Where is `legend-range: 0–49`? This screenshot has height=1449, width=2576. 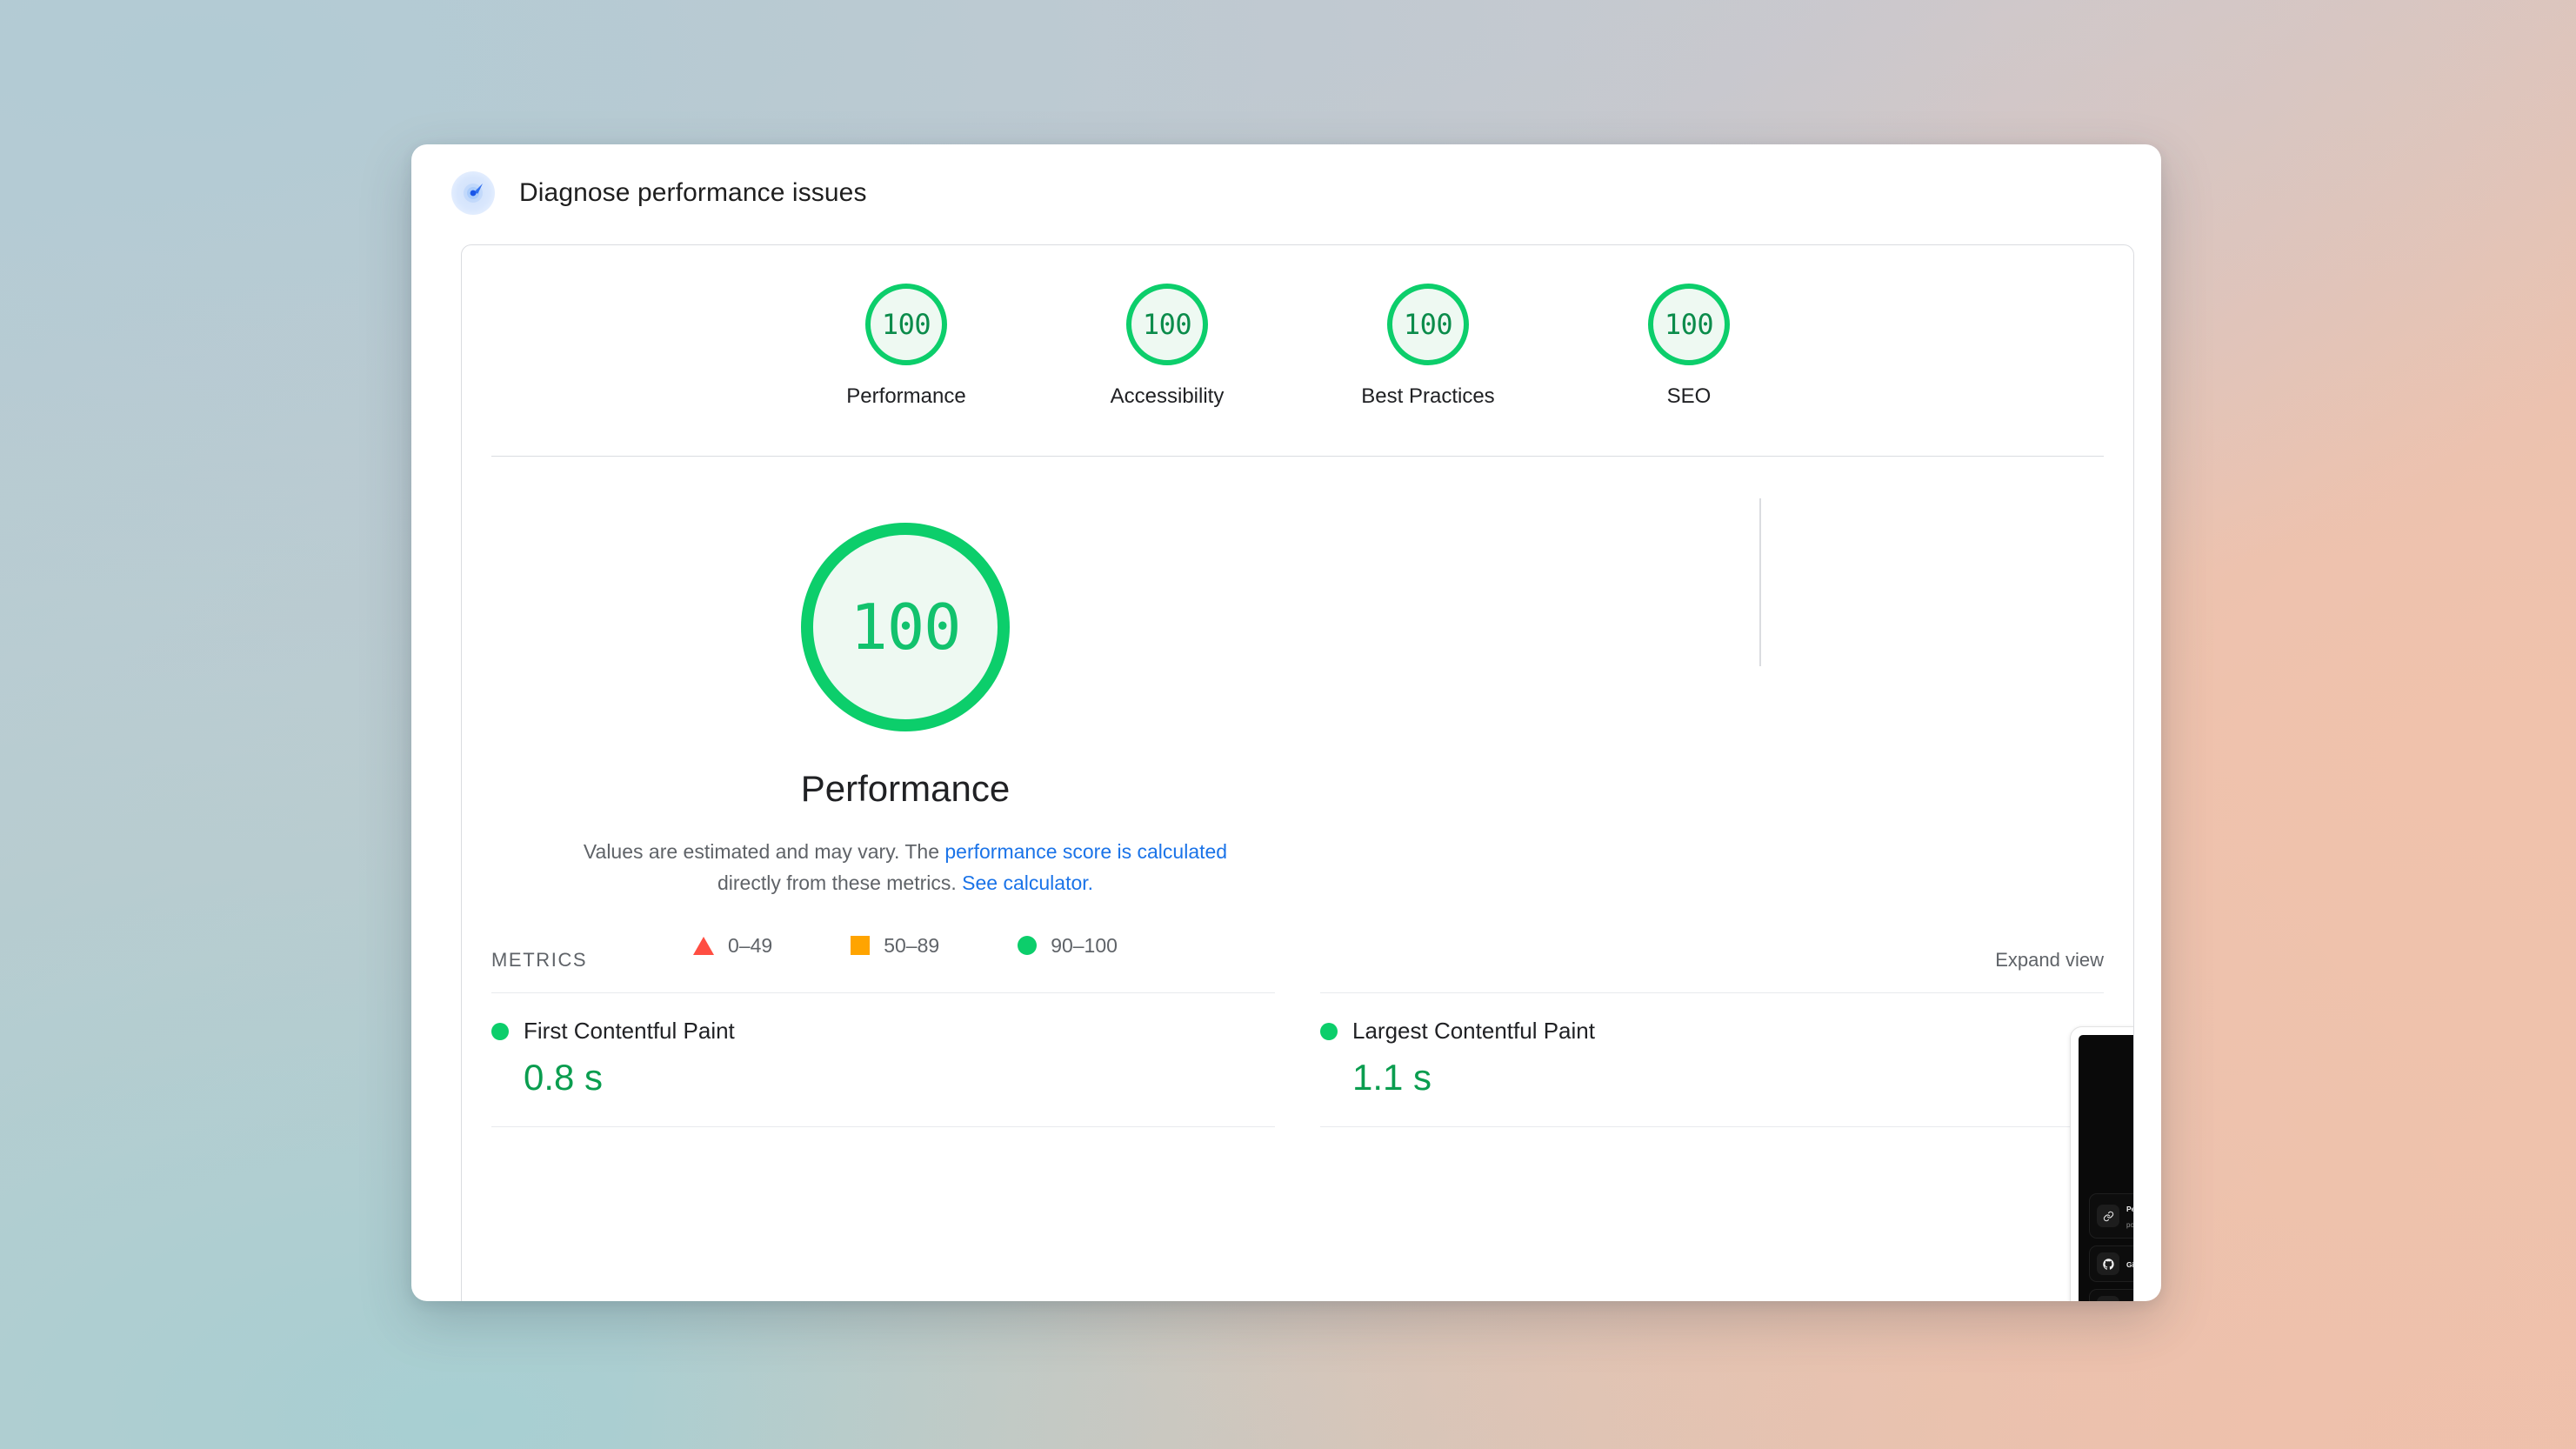 legend-range: 0–49 is located at coordinates (750, 945).